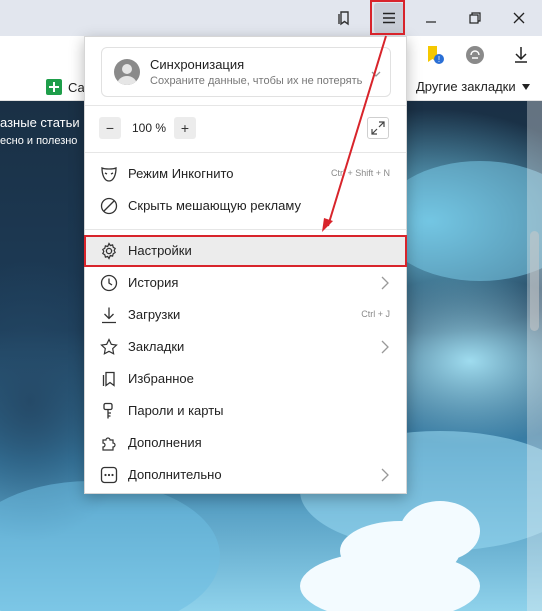  I want to click on menu-item-history: История, so click(245, 283).